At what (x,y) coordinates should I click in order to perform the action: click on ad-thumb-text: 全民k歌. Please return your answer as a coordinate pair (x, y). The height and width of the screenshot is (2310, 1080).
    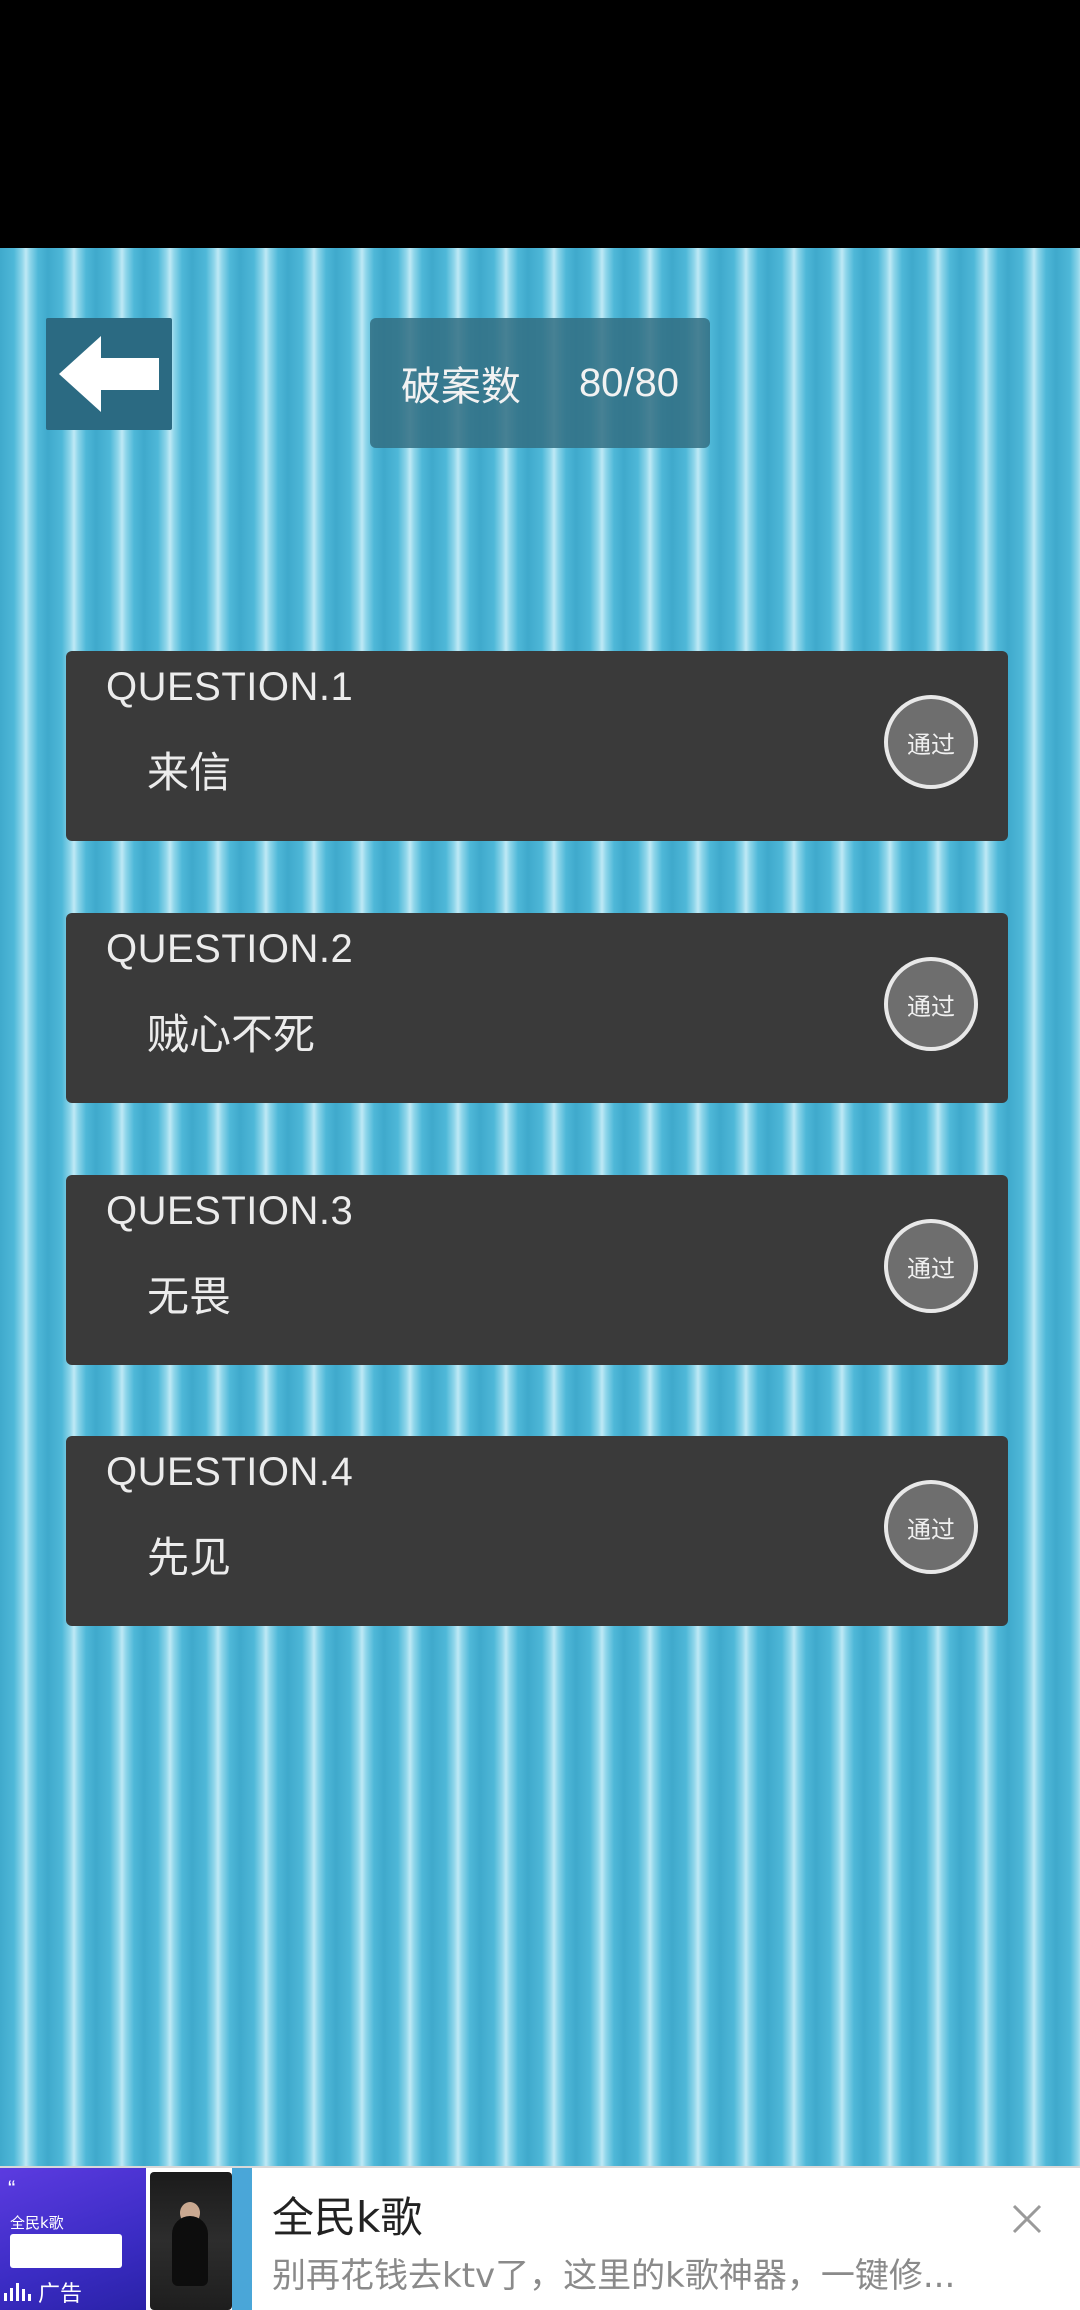
    Looking at the image, I should click on (37, 2223).